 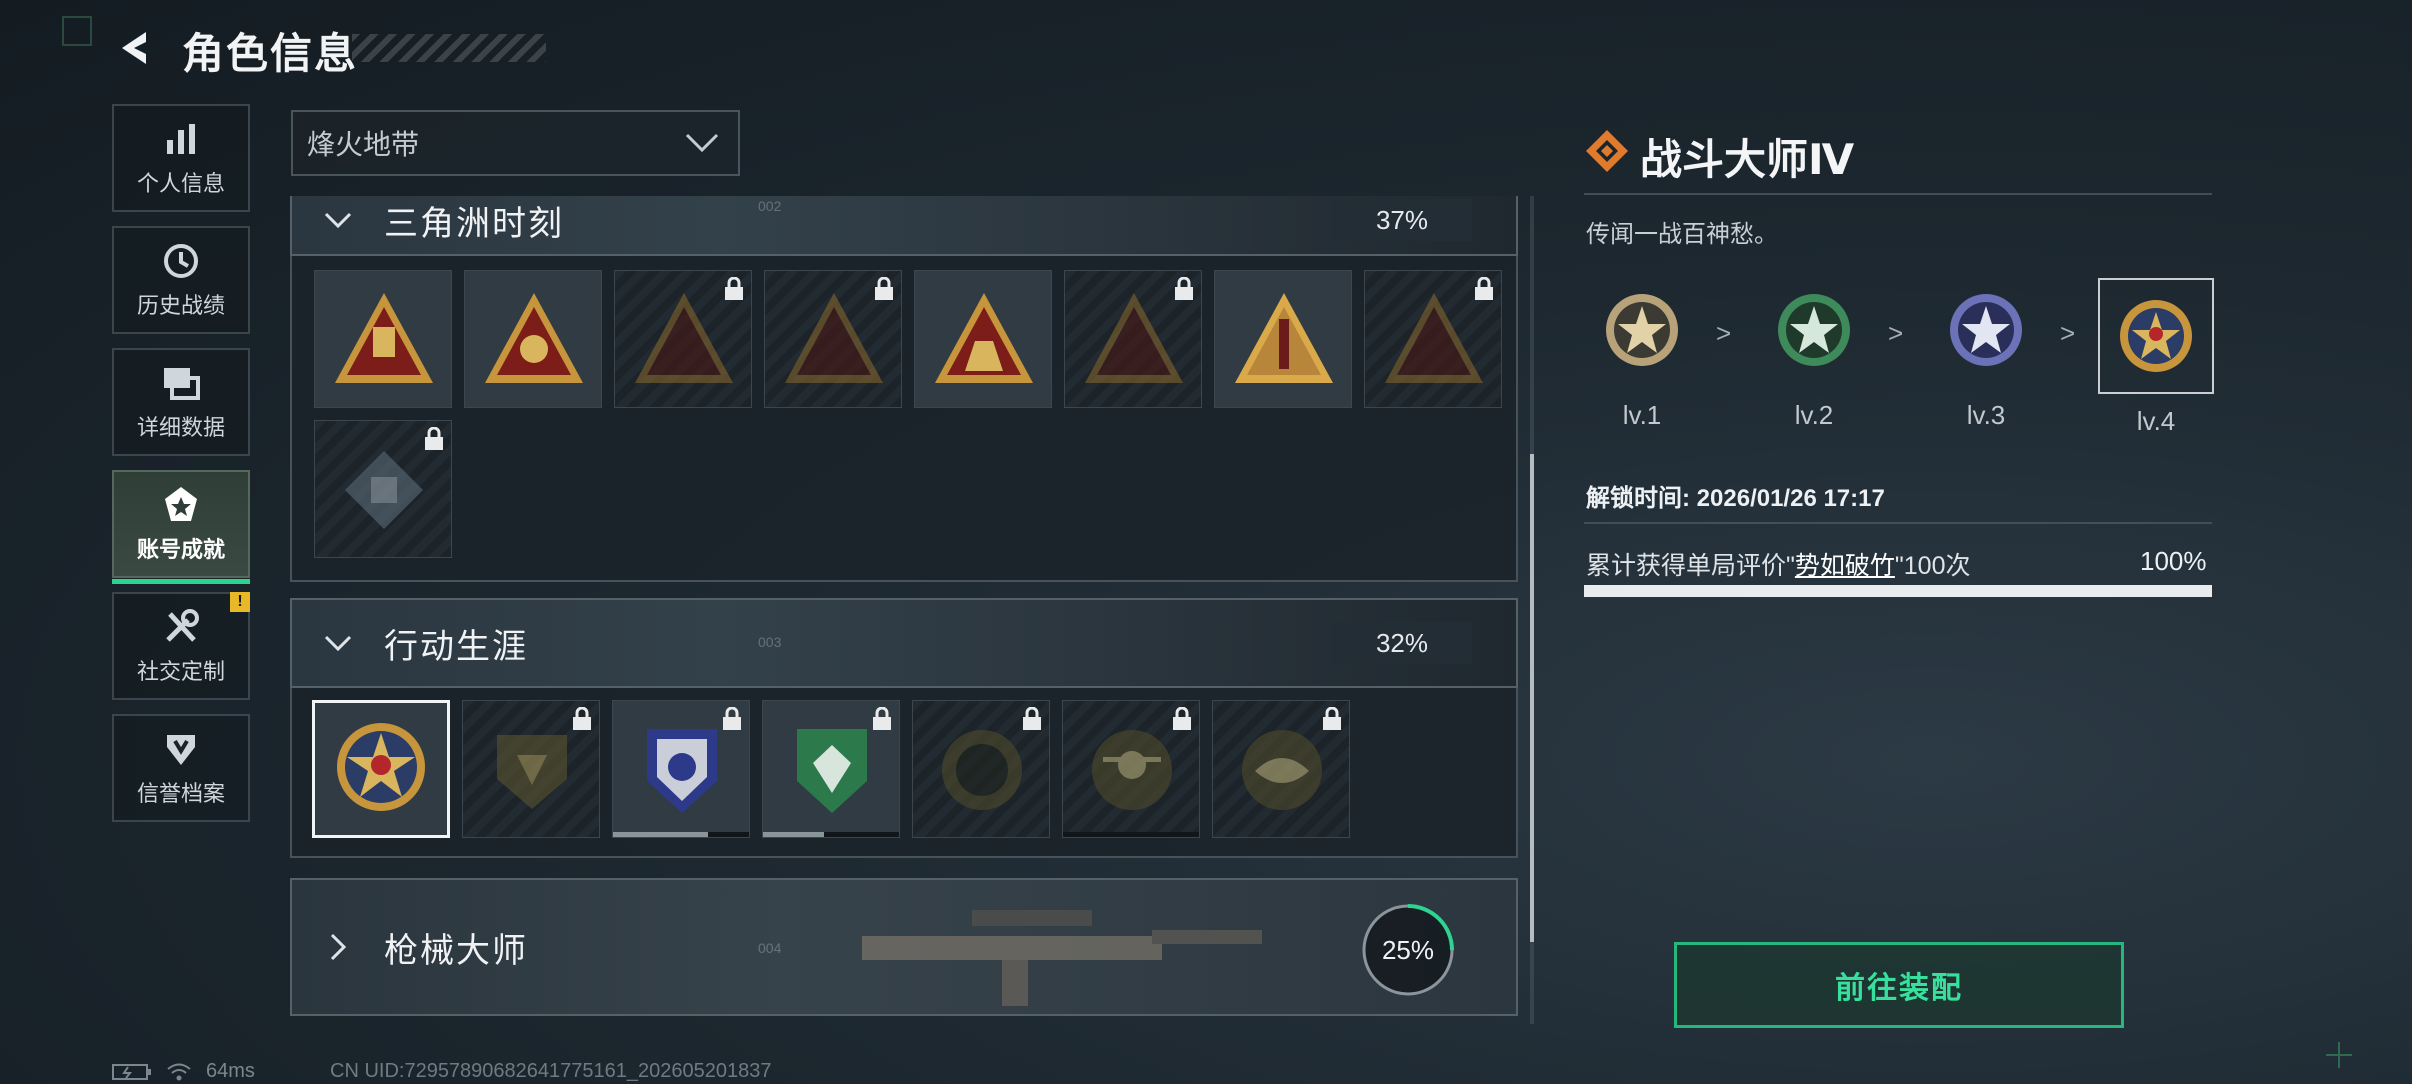 I want to click on sidebar-item-profile: 个人信息, so click(x=181, y=158).